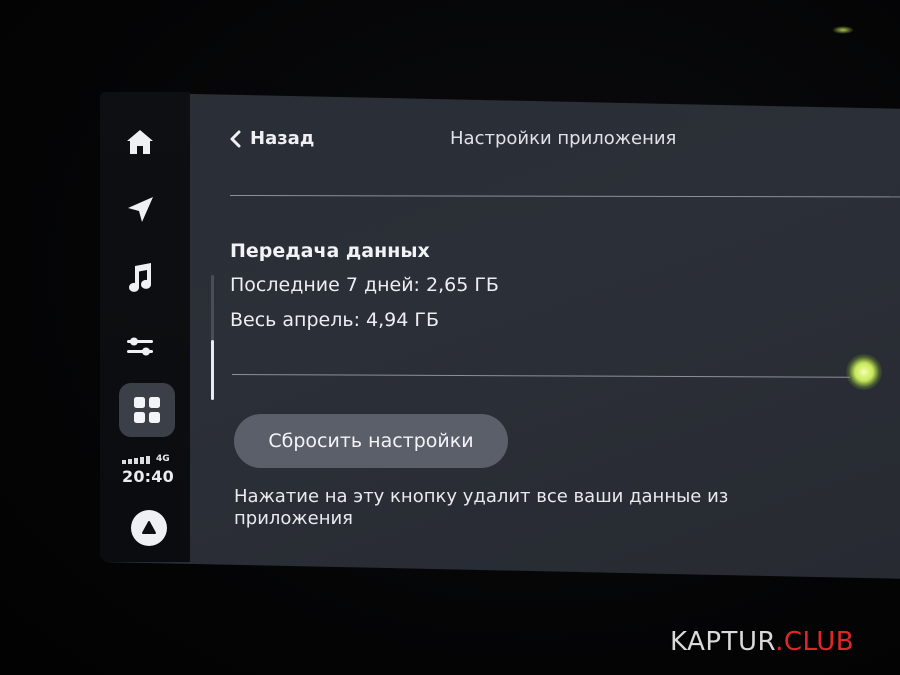 The width and height of the screenshot is (900, 675). I want to click on back-button: Назад, so click(271, 138).